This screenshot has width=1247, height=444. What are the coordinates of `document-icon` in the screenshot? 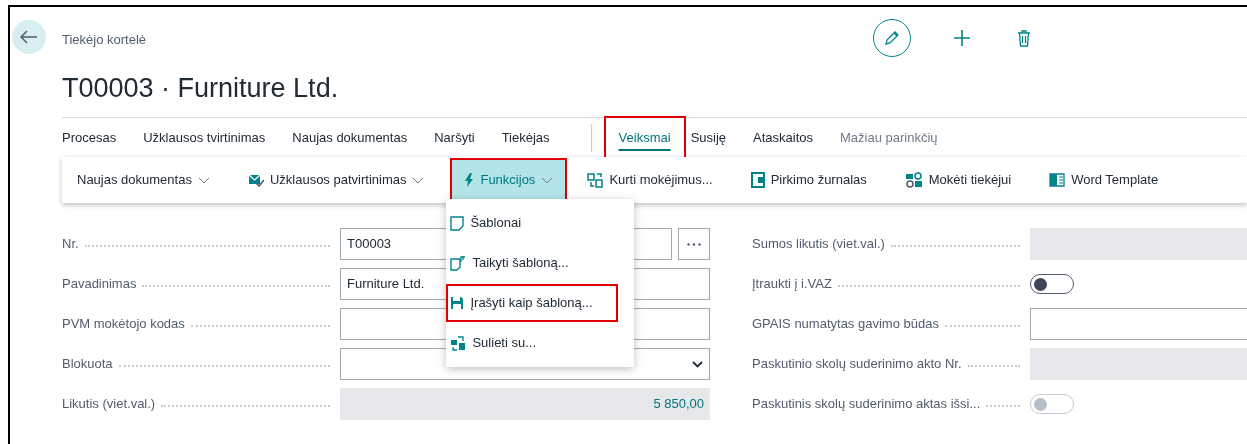 It's located at (1057, 180).